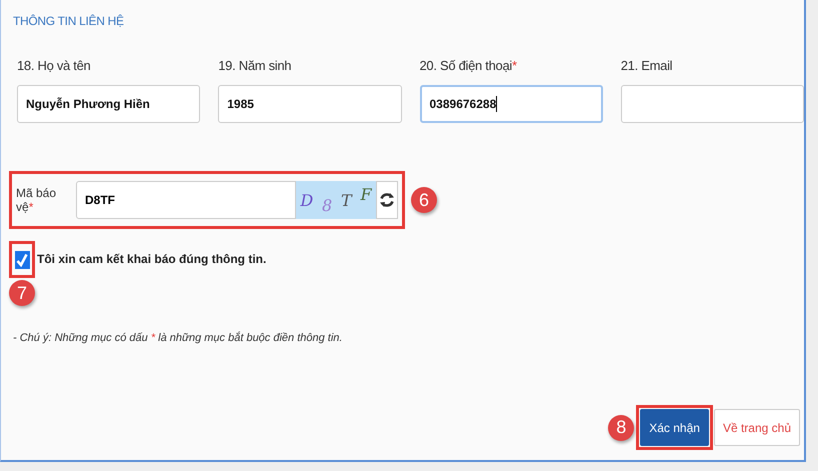 The width and height of the screenshot is (818, 471). I want to click on input-field, so click(712, 104).